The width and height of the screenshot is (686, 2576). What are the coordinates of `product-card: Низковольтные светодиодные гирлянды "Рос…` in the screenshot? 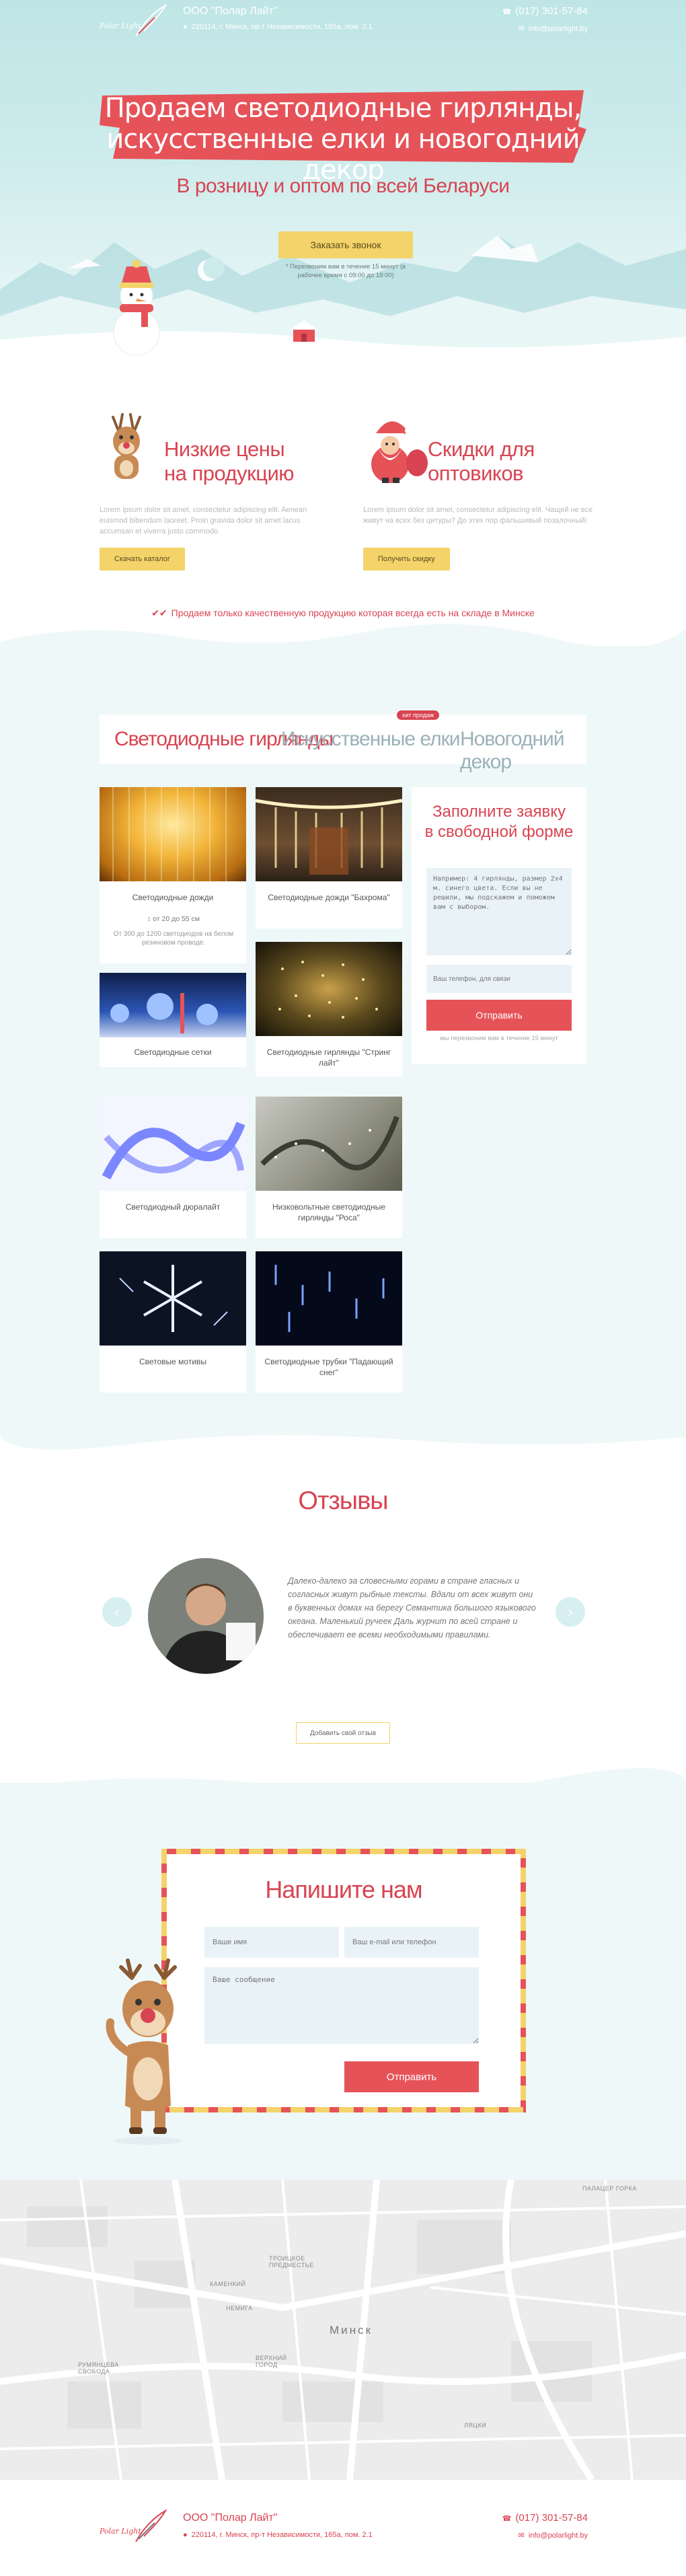 It's located at (329, 1167).